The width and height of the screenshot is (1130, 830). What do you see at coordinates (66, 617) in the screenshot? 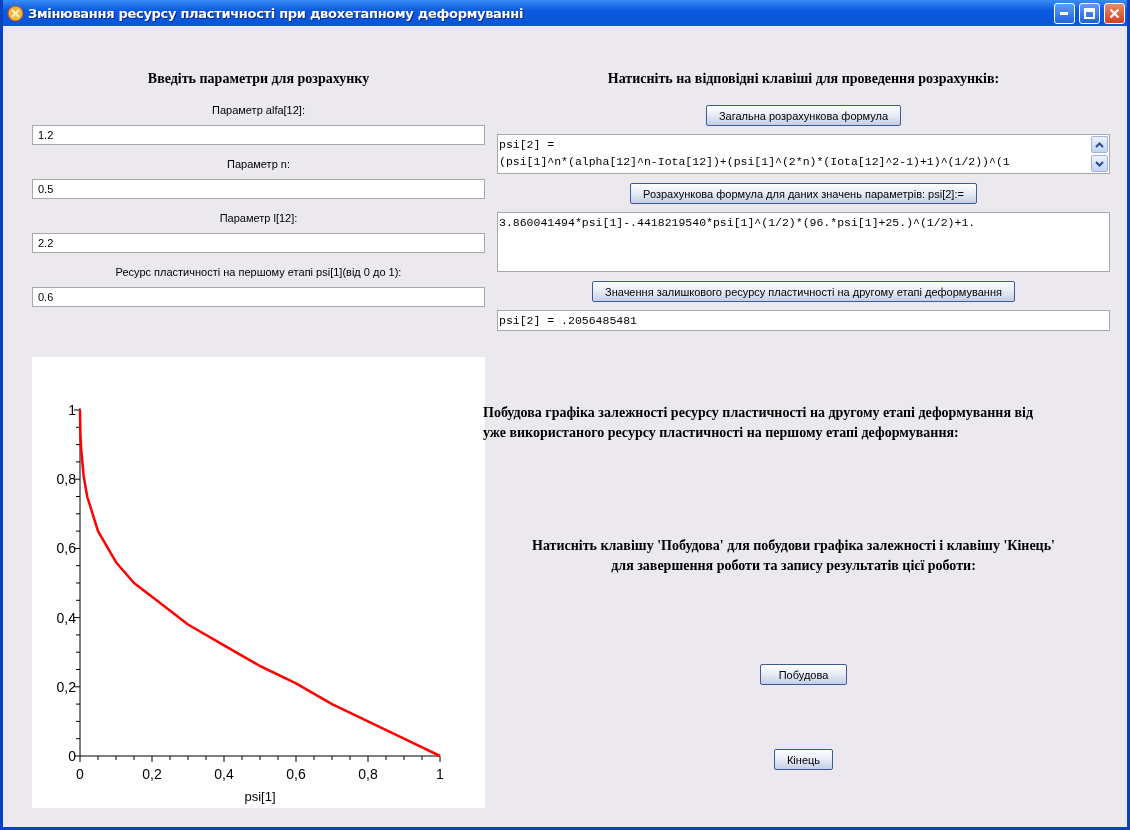
I see `y-tick-label: 0,4` at bounding box center [66, 617].